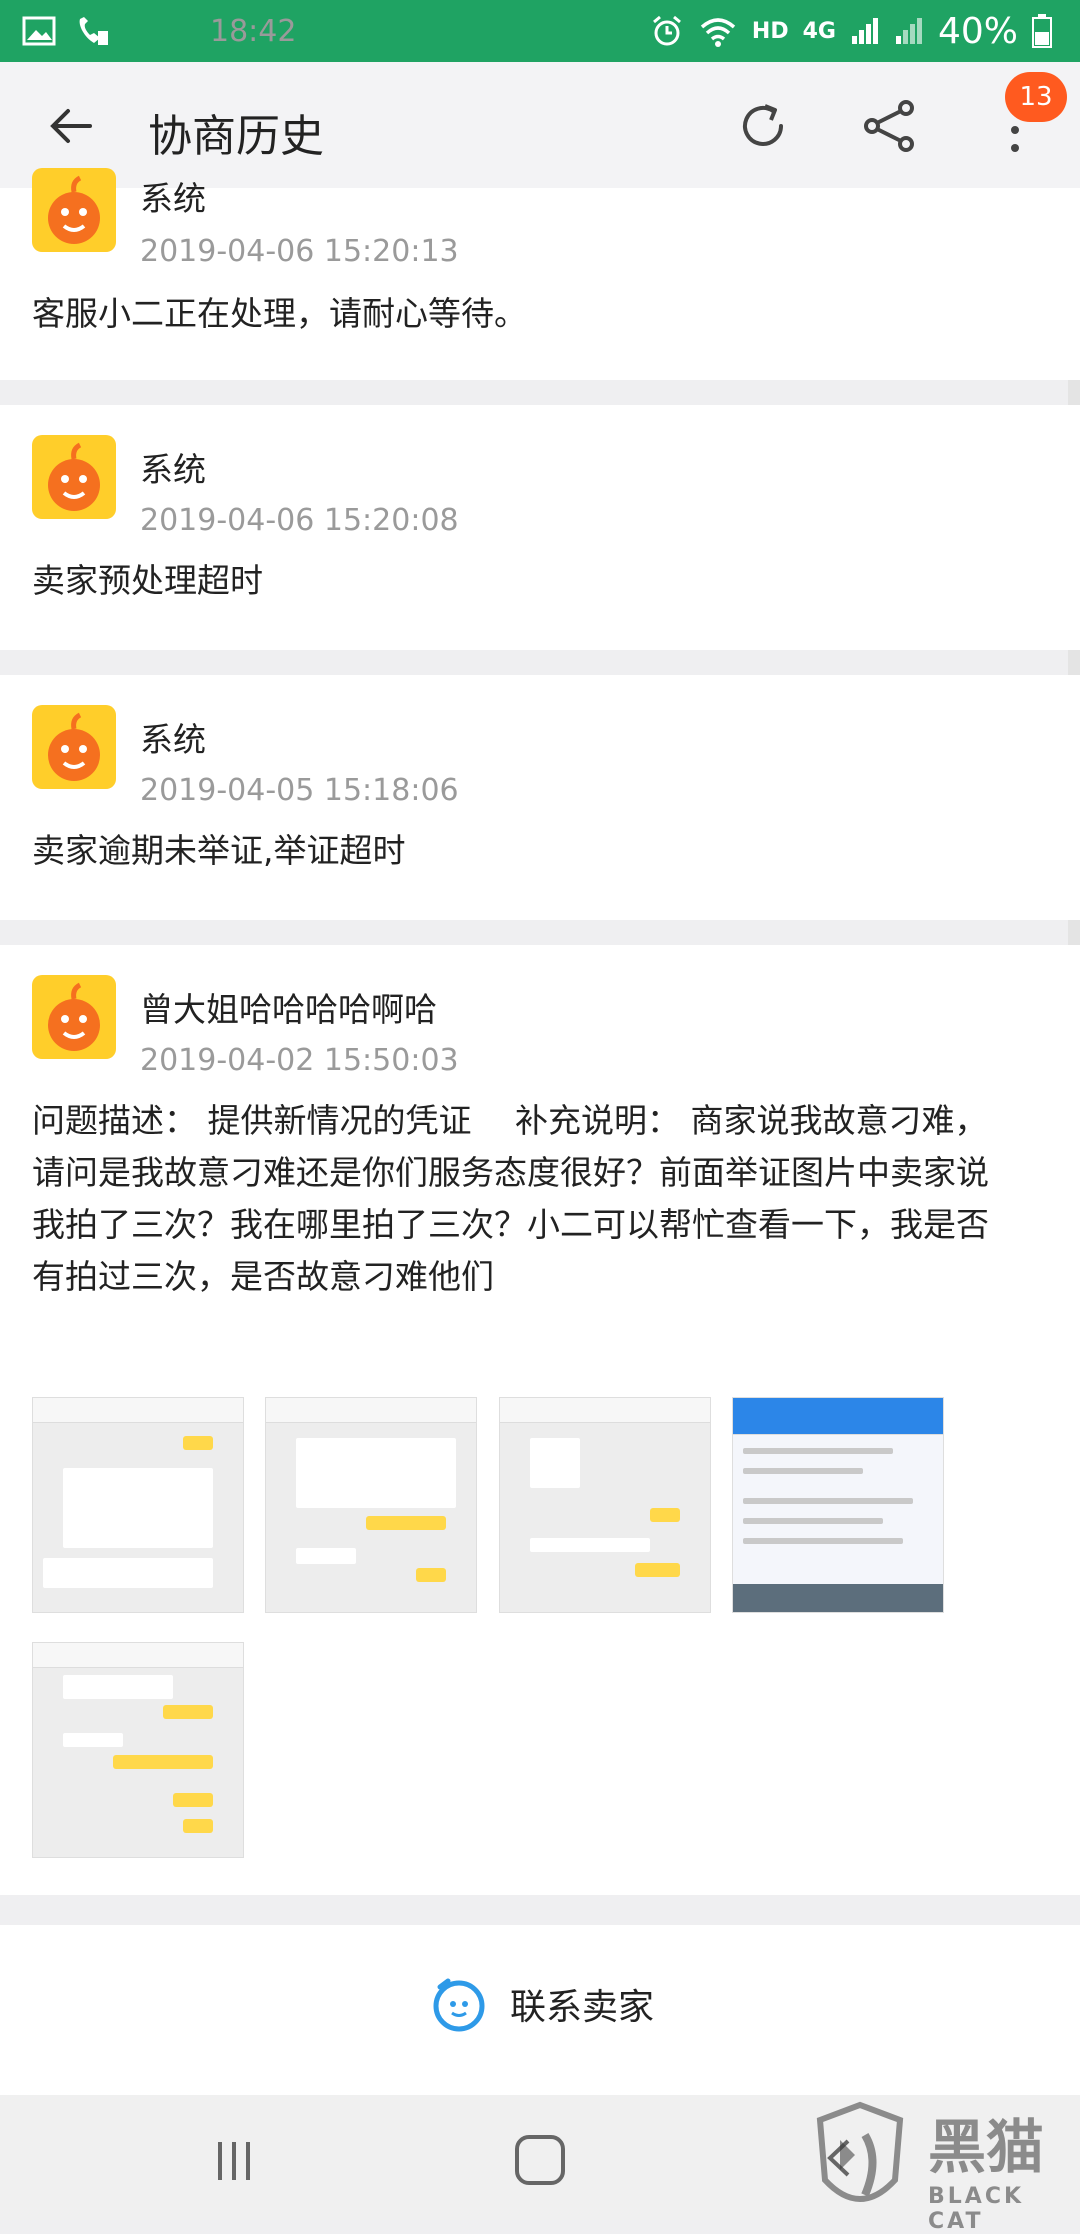  Describe the element at coordinates (288, 1009) in the screenshot. I see `sender-name: 曾大姐哈哈哈哈啊哈` at that location.